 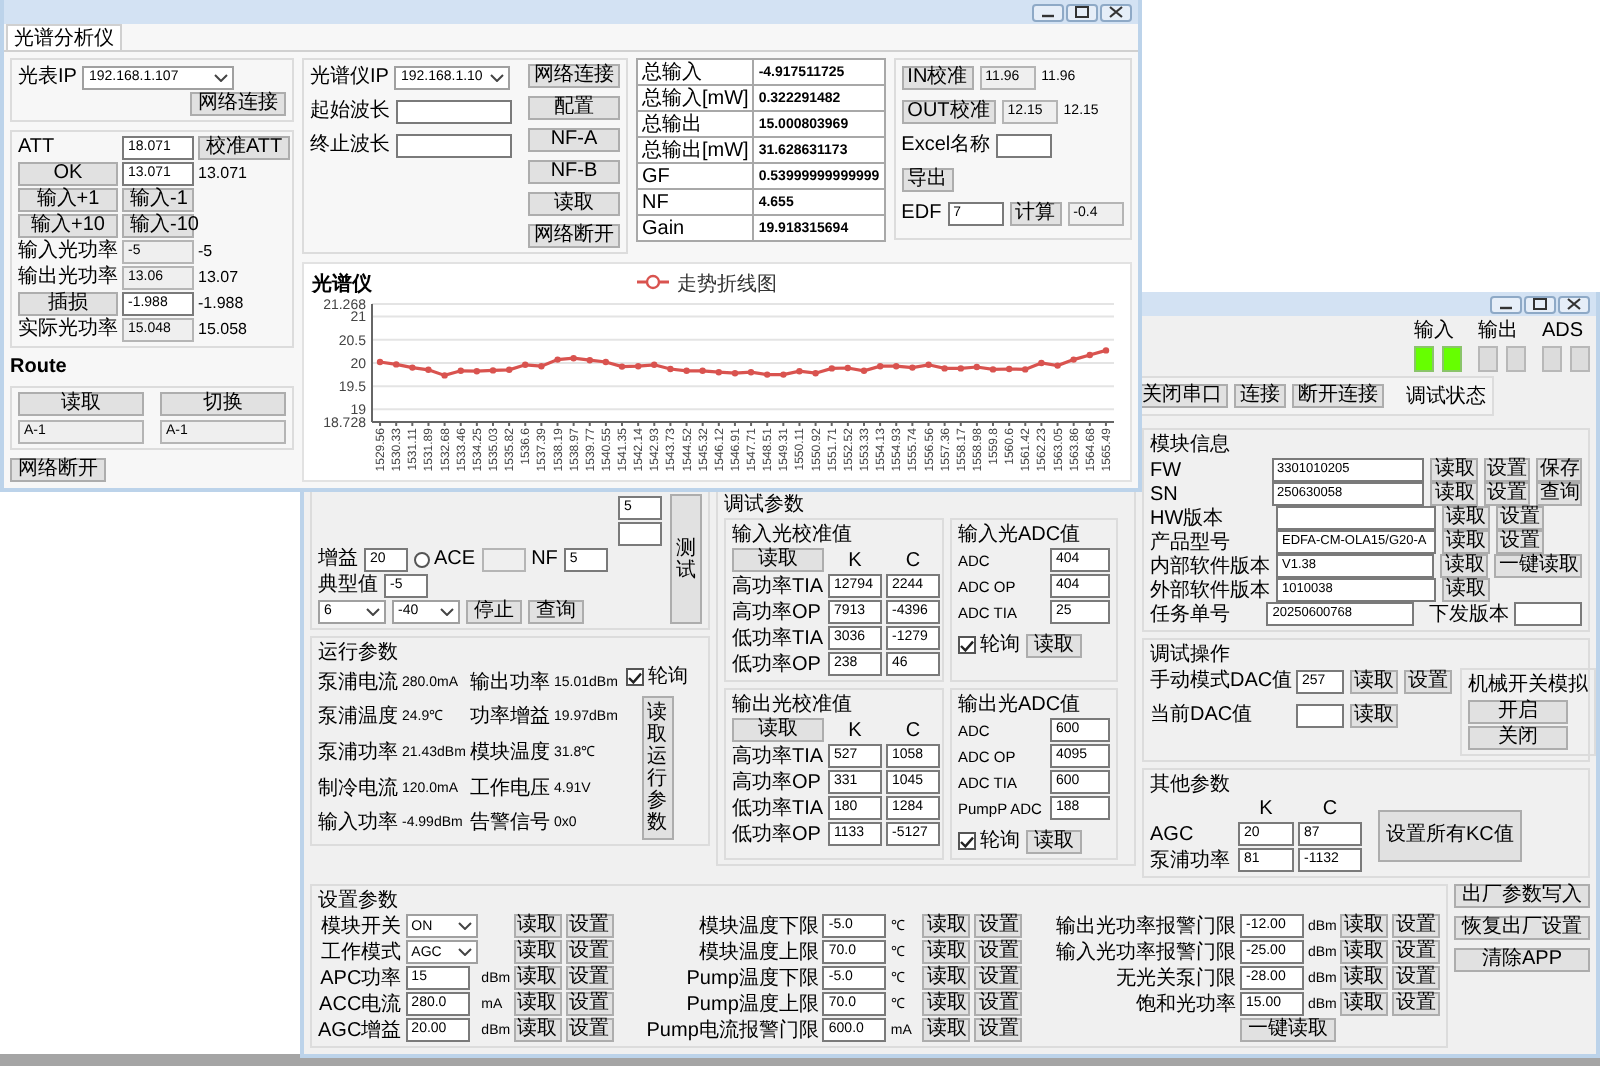 What do you see at coordinates (68, 174) in the screenshot?
I see `action-button: OK` at bounding box center [68, 174].